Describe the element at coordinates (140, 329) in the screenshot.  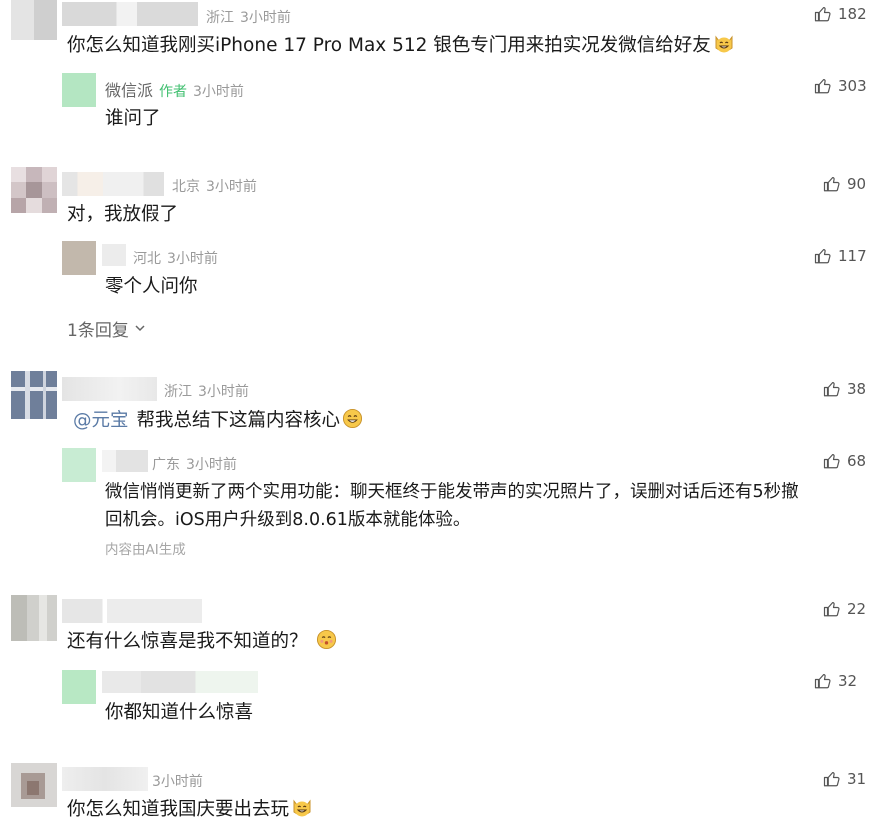
I see `chevron-down-icon` at that location.